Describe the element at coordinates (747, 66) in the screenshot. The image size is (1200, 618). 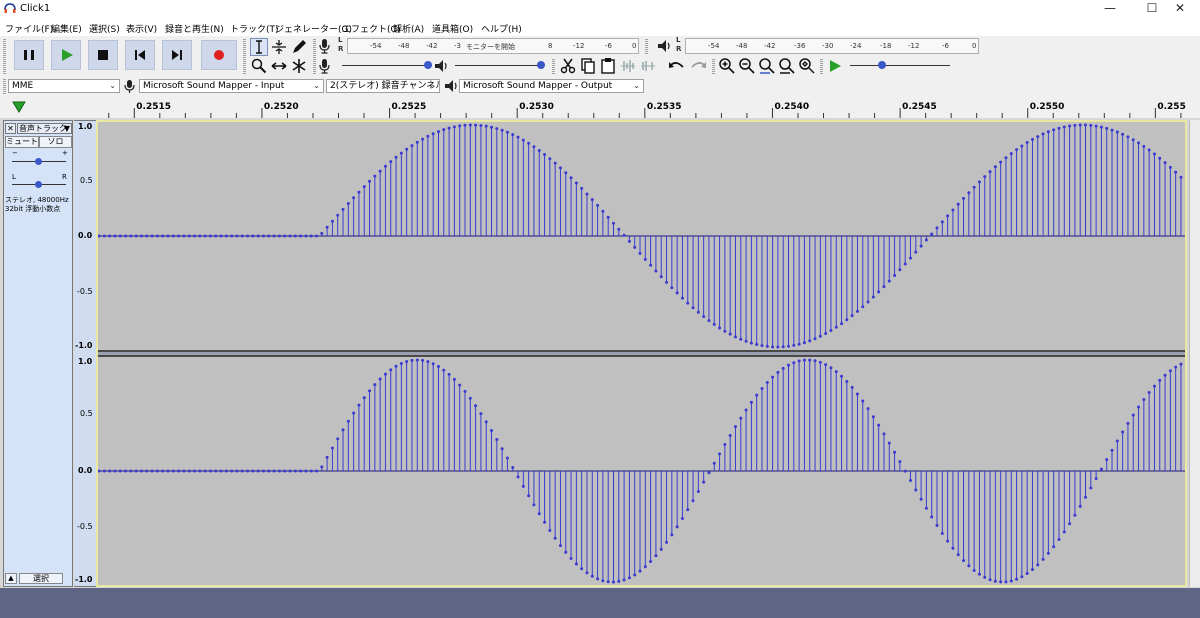
I see `zoom-out-icon` at that location.